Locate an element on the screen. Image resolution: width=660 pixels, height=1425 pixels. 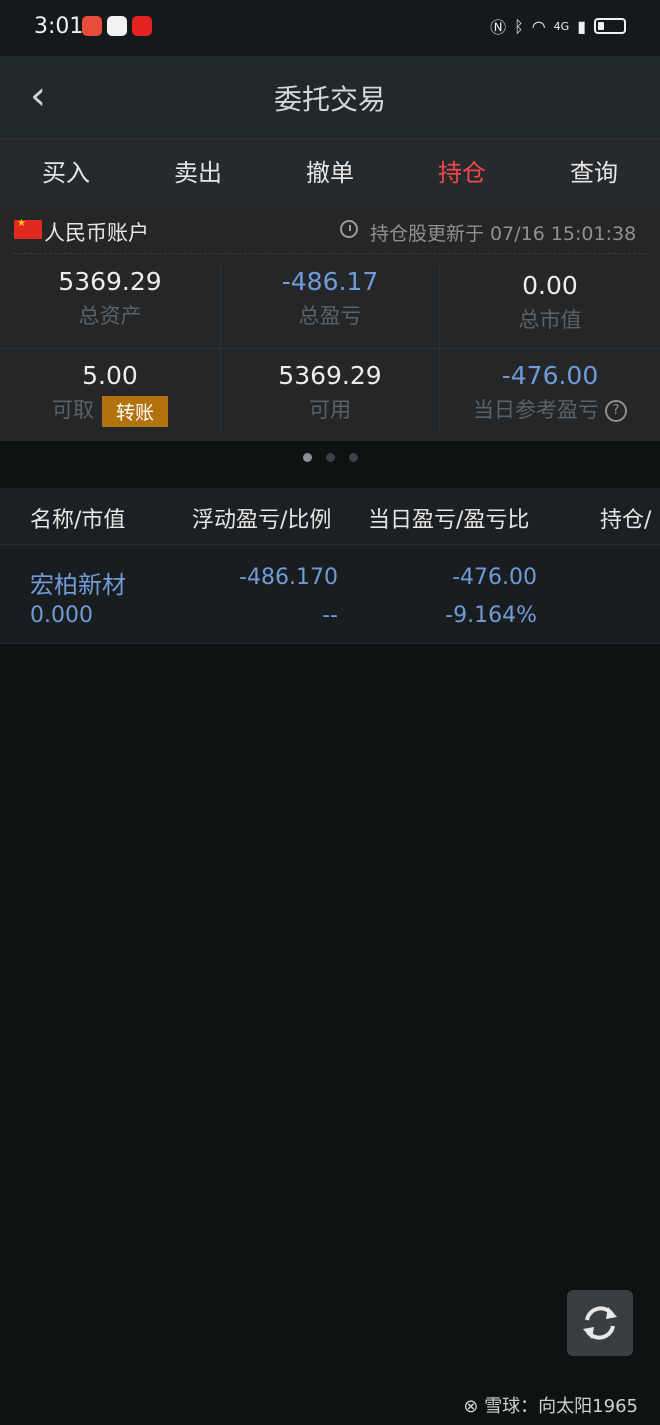
float-pl: -486.170 is located at coordinates (288, 577).